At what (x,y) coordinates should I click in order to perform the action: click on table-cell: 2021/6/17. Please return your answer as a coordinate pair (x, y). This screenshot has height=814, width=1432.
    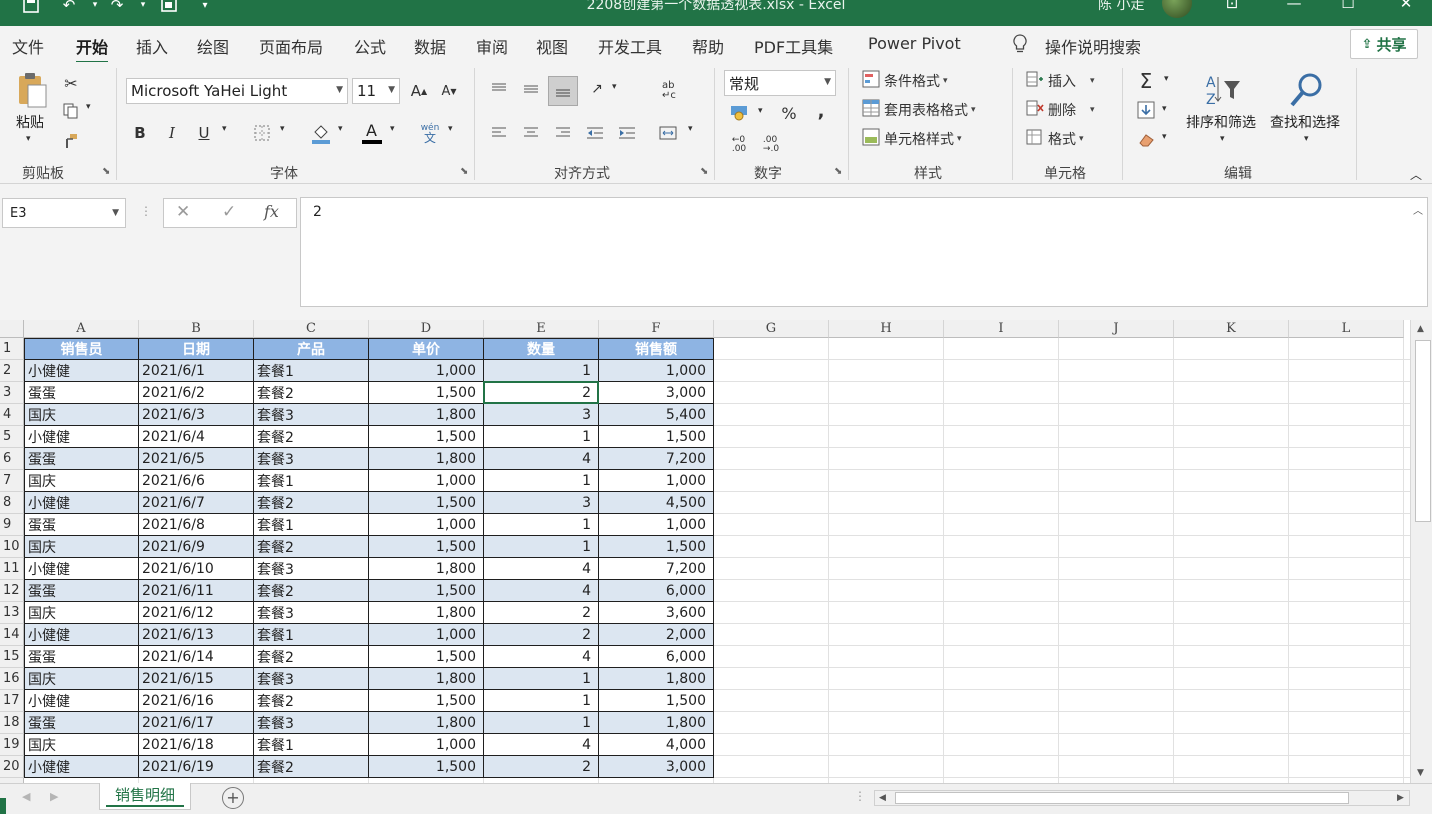
    Looking at the image, I should click on (196, 723).